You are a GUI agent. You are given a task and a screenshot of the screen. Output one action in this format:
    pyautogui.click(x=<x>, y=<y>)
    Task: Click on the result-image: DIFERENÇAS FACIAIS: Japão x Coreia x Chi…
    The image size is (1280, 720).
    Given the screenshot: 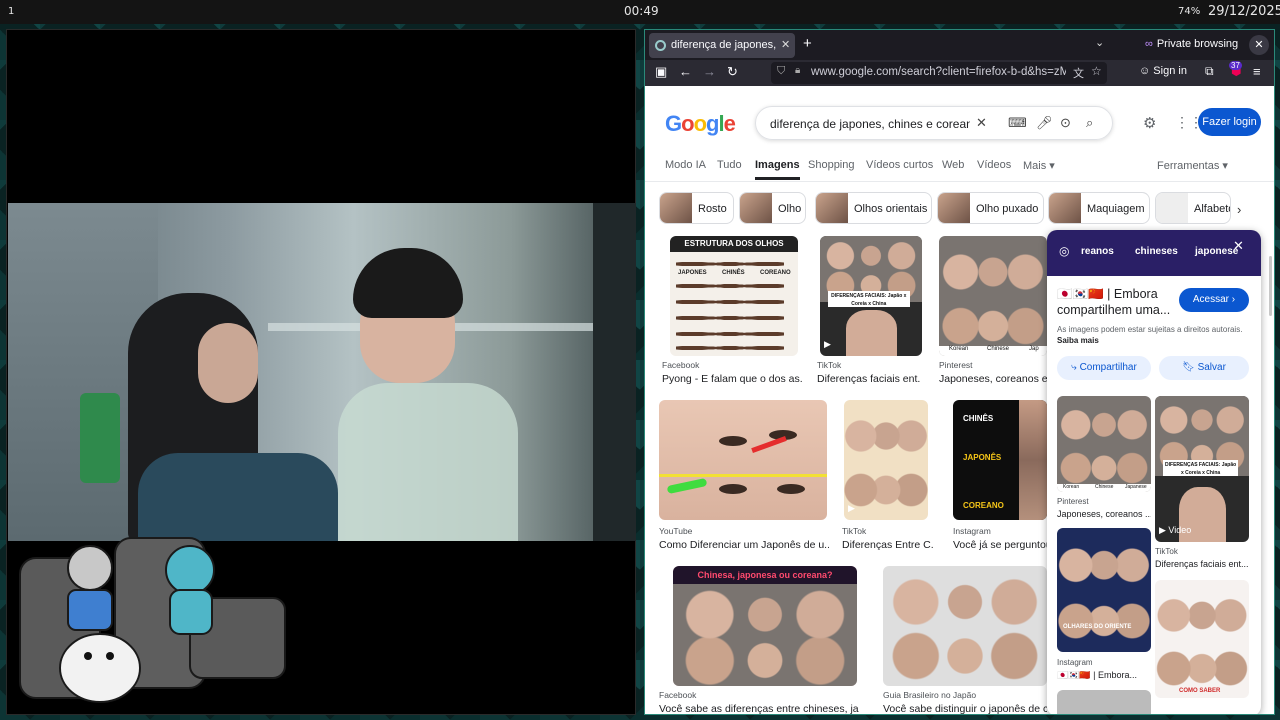 What is the action you would take?
    pyautogui.click(x=871, y=296)
    